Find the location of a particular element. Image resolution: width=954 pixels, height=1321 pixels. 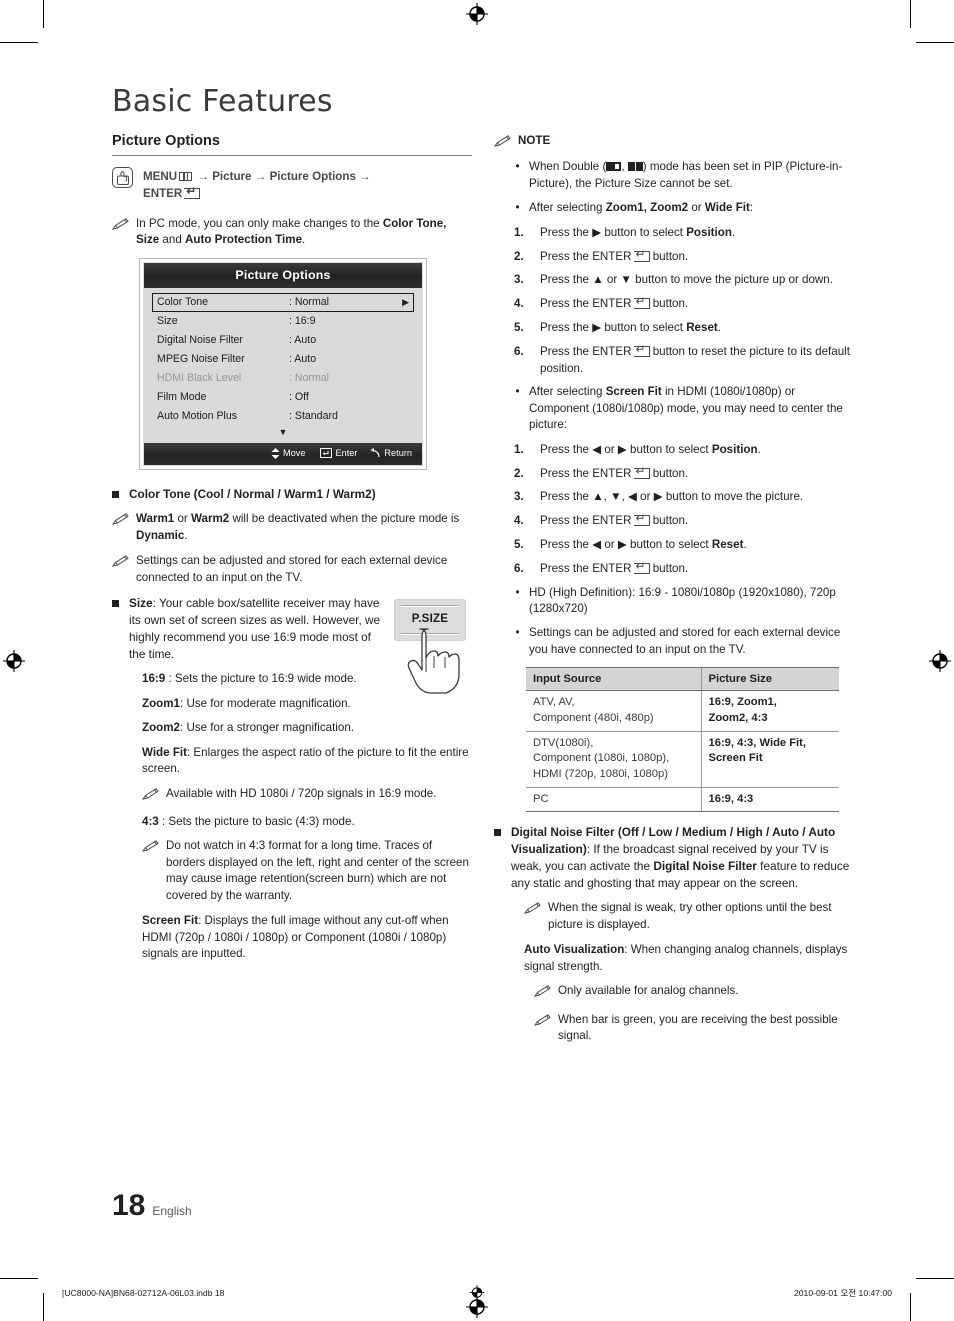

page-number-block: 18 English is located at coordinates (152, 1206).